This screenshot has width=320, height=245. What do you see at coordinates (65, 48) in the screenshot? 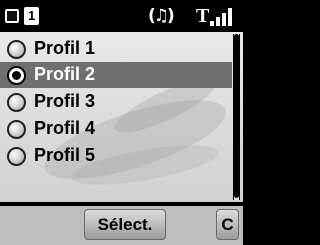
I see `list-item-label: Profil 1` at bounding box center [65, 48].